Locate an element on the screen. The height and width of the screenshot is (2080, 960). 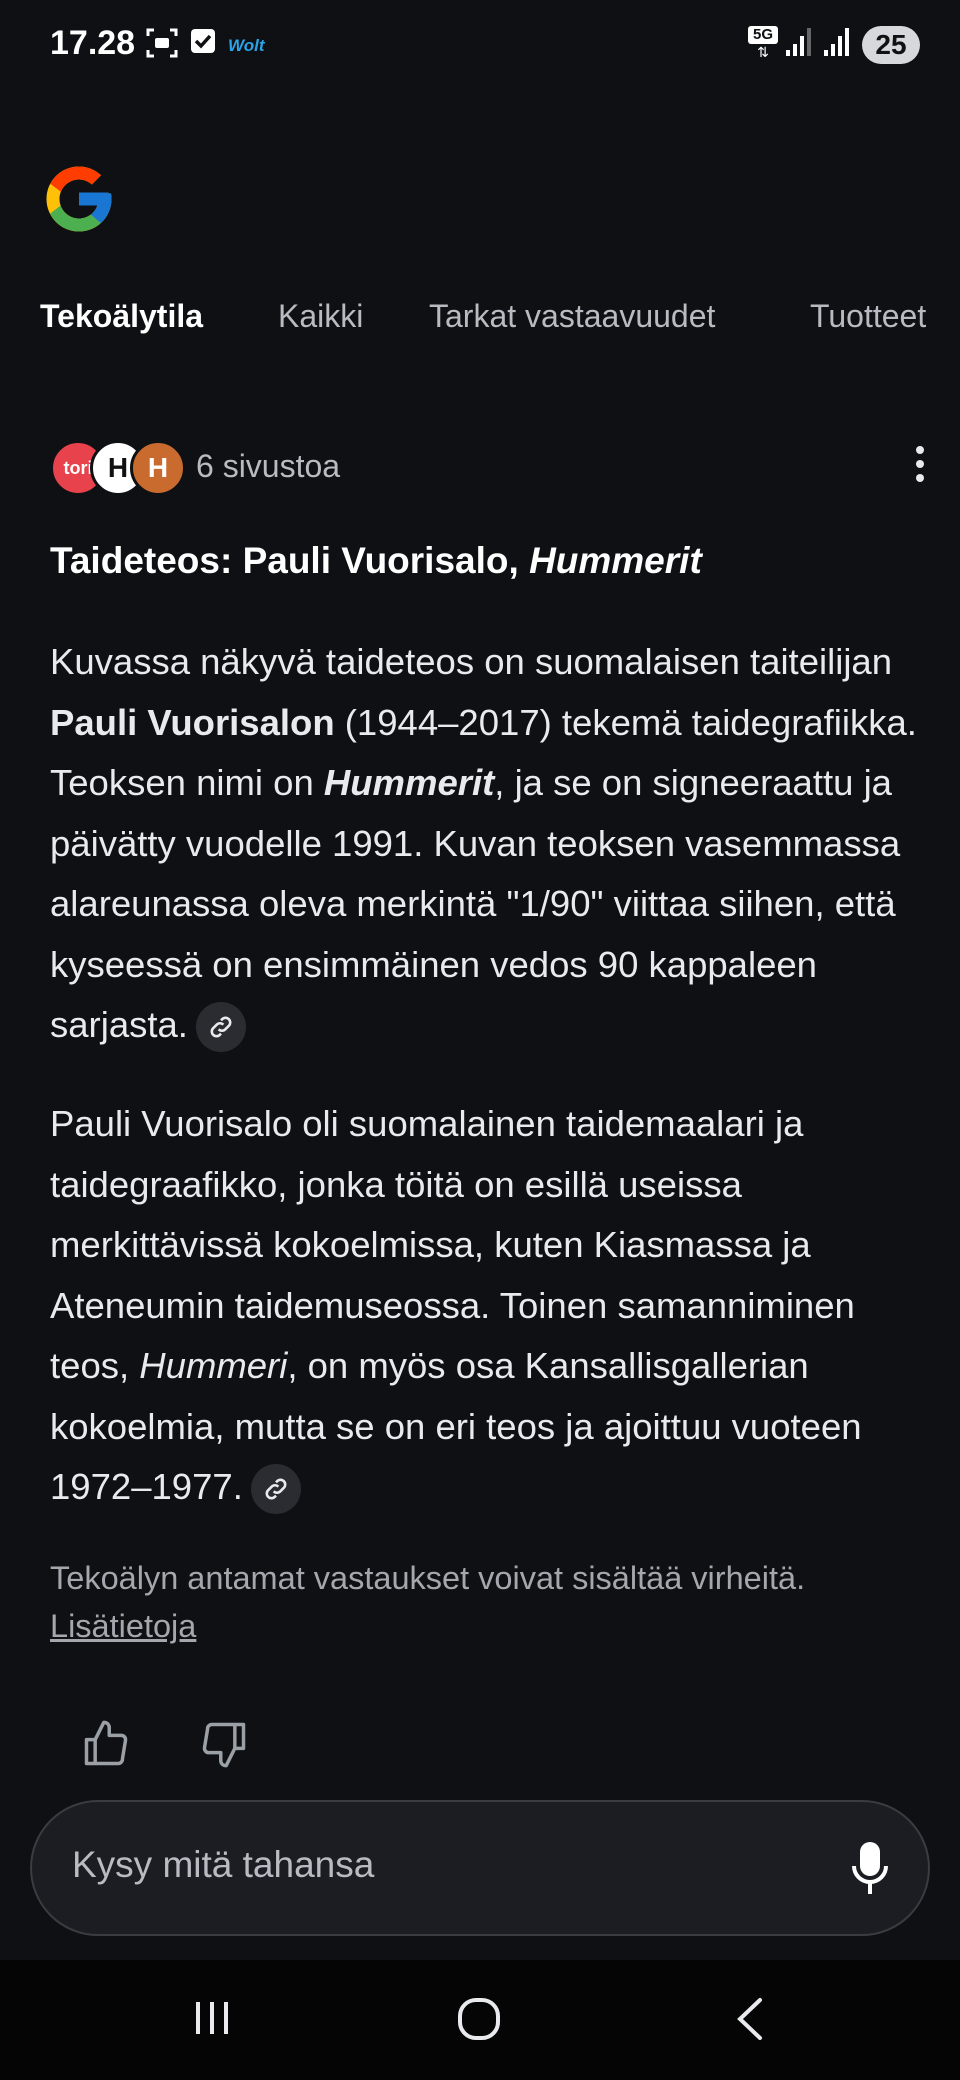
favicon-h-orange: H is located at coordinates (158, 468).